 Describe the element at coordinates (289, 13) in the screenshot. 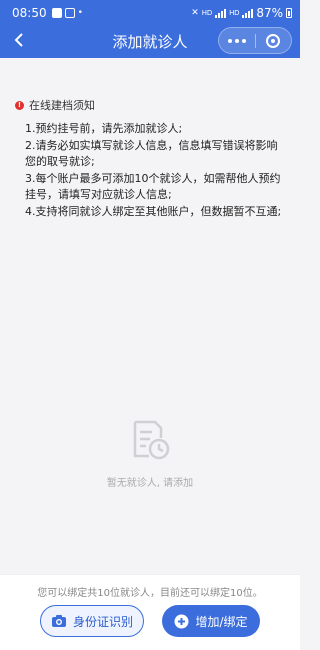

I see `battery-icon` at that location.